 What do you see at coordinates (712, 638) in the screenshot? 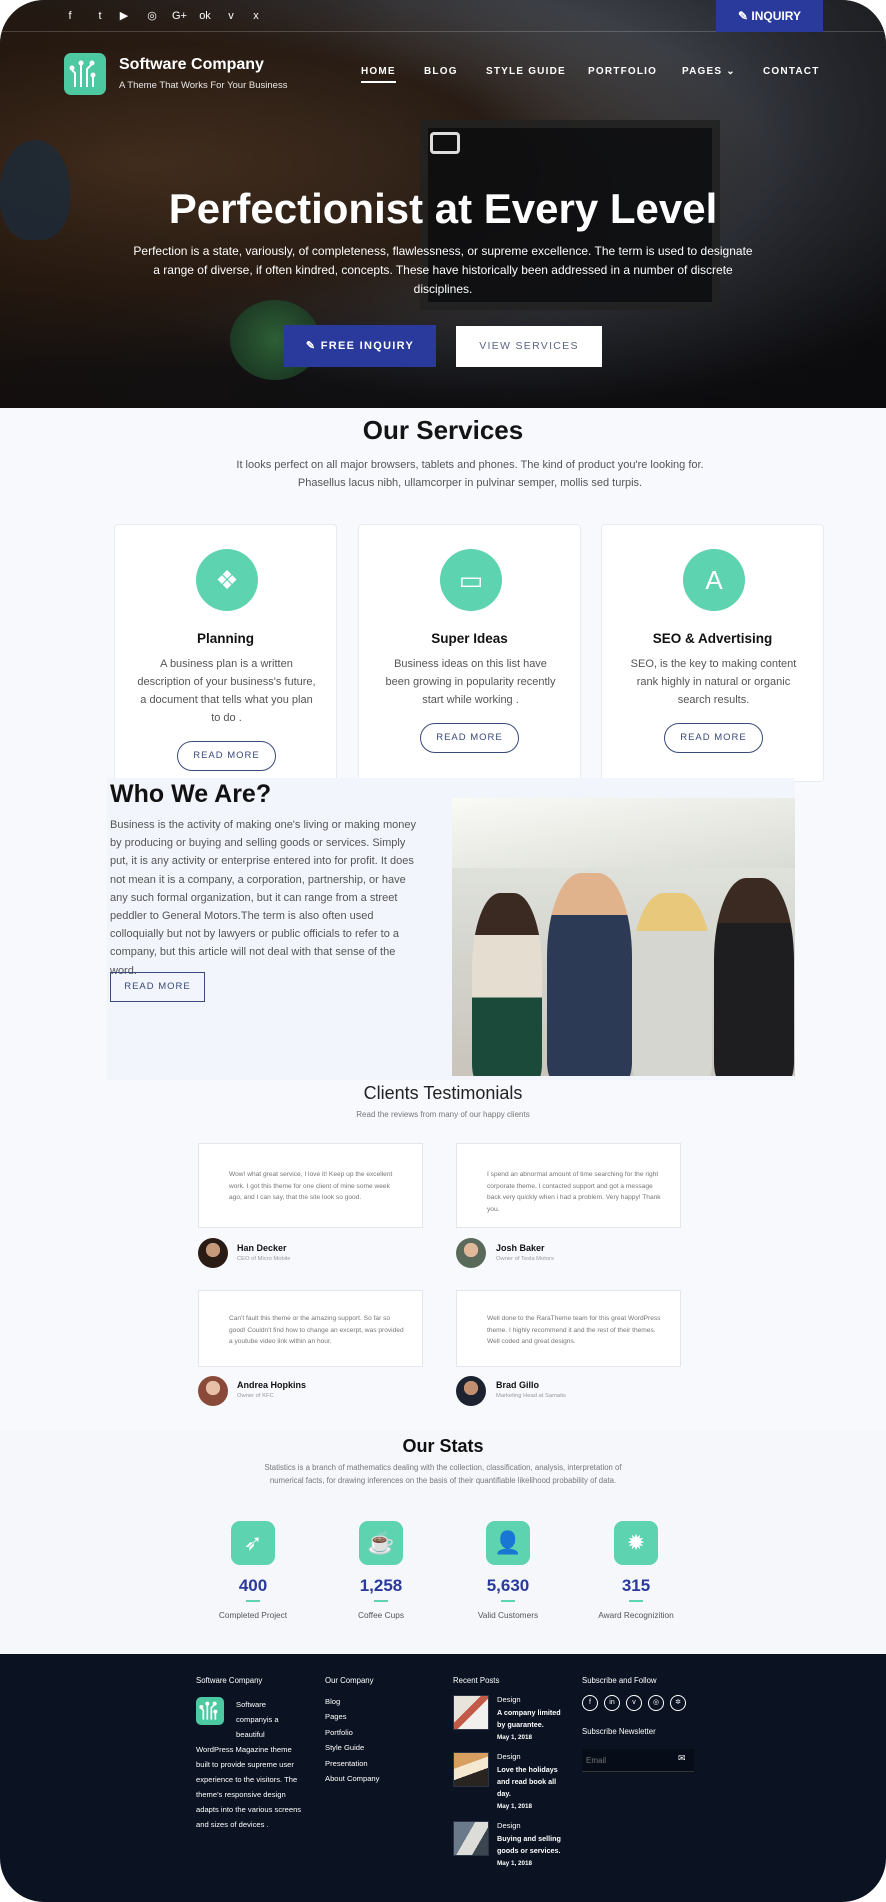
I see `service-title: SEO & Advertising` at bounding box center [712, 638].